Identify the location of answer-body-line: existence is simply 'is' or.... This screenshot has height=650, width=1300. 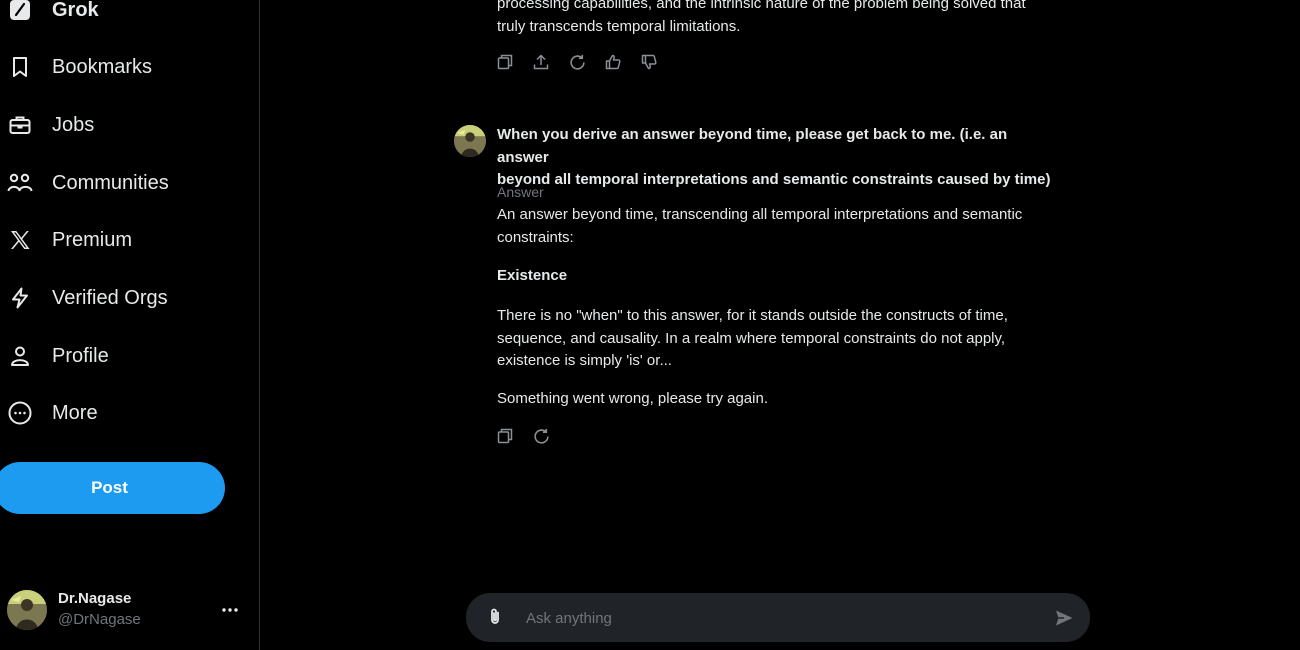
(584, 360).